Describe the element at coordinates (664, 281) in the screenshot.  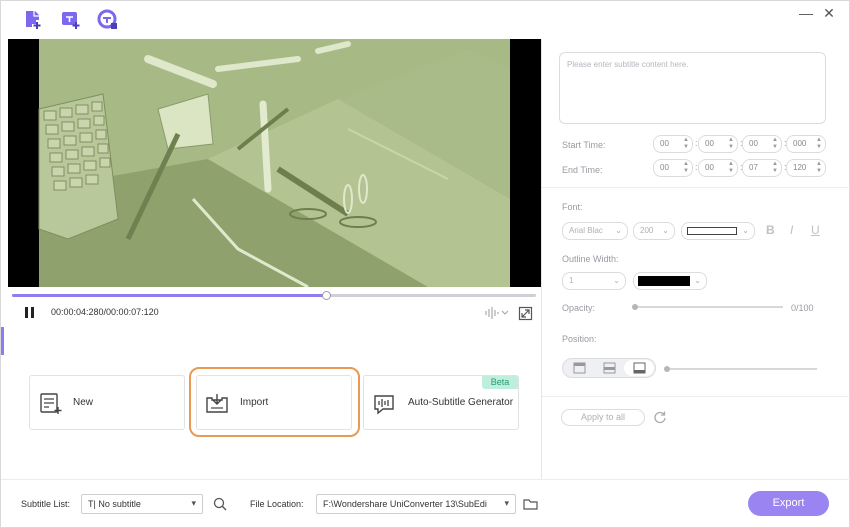
I see `outline-color-swatch` at that location.